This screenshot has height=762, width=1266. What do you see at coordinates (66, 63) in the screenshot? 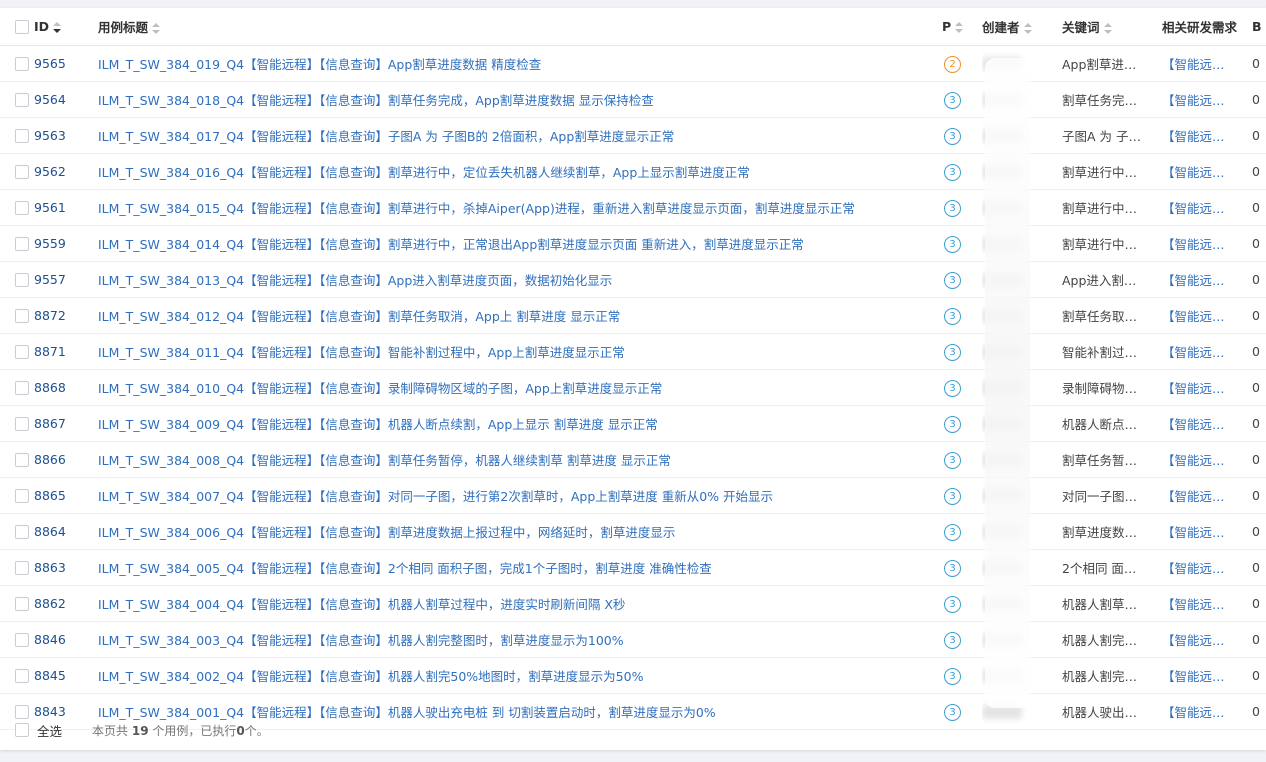
I see `case-id: 9565` at bounding box center [66, 63].